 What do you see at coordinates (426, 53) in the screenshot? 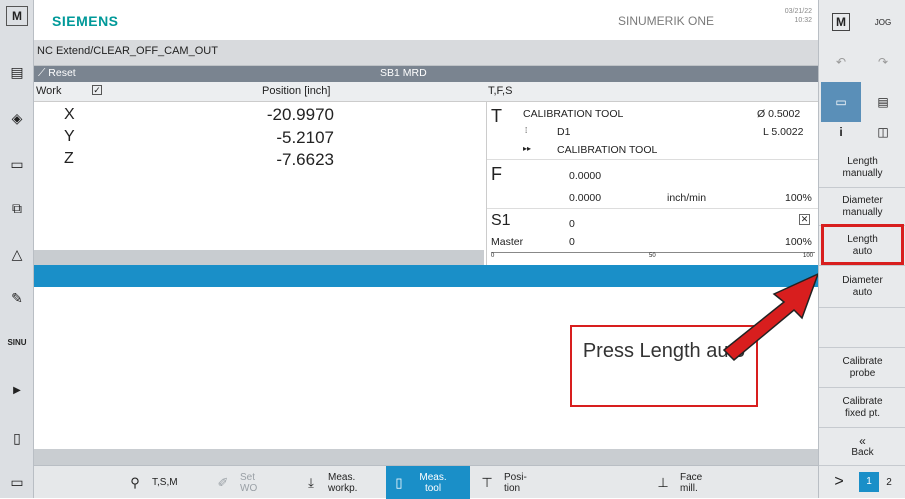
I see `program-path-bar: NC Extend/CLEAR_OFF_CAM_OUT` at bounding box center [426, 53].